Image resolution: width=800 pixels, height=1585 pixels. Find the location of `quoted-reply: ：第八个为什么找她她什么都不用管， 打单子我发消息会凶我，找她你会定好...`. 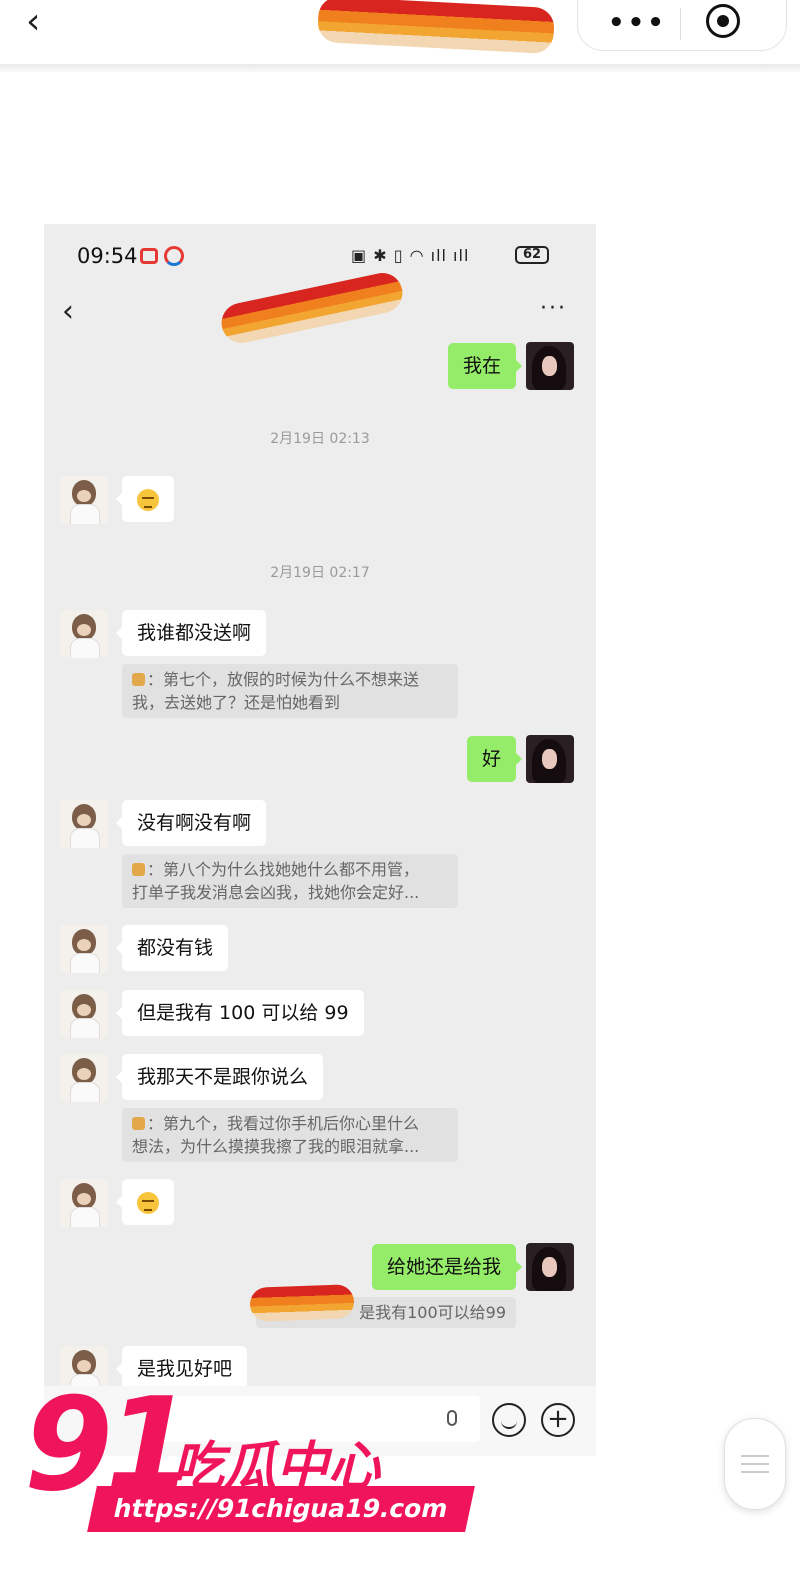

quoted-reply: ：第八个为什么找她她什么都不用管， 打单子我发消息会凶我，找她你会定好... is located at coordinates (290, 881).